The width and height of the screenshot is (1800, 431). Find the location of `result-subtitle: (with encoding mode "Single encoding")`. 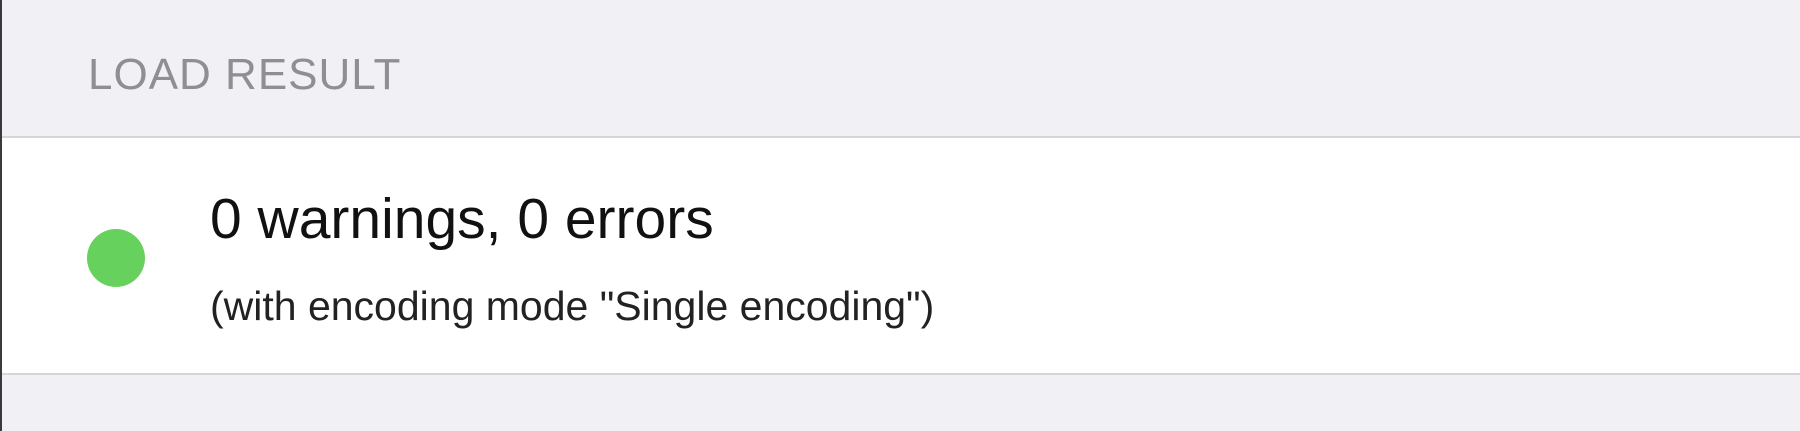

result-subtitle: (with encoding mode "Single encoding") is located at coordinates (572, 306).